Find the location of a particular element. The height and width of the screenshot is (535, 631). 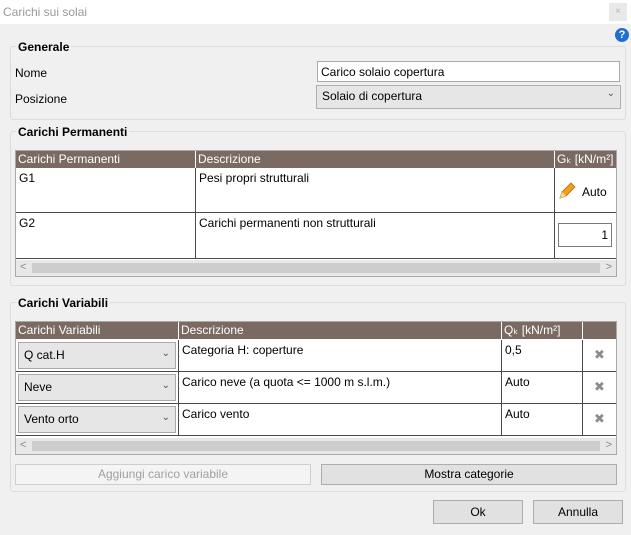

variable-load-select: Vento orto ⌄ is located at coordinates (97, 419).